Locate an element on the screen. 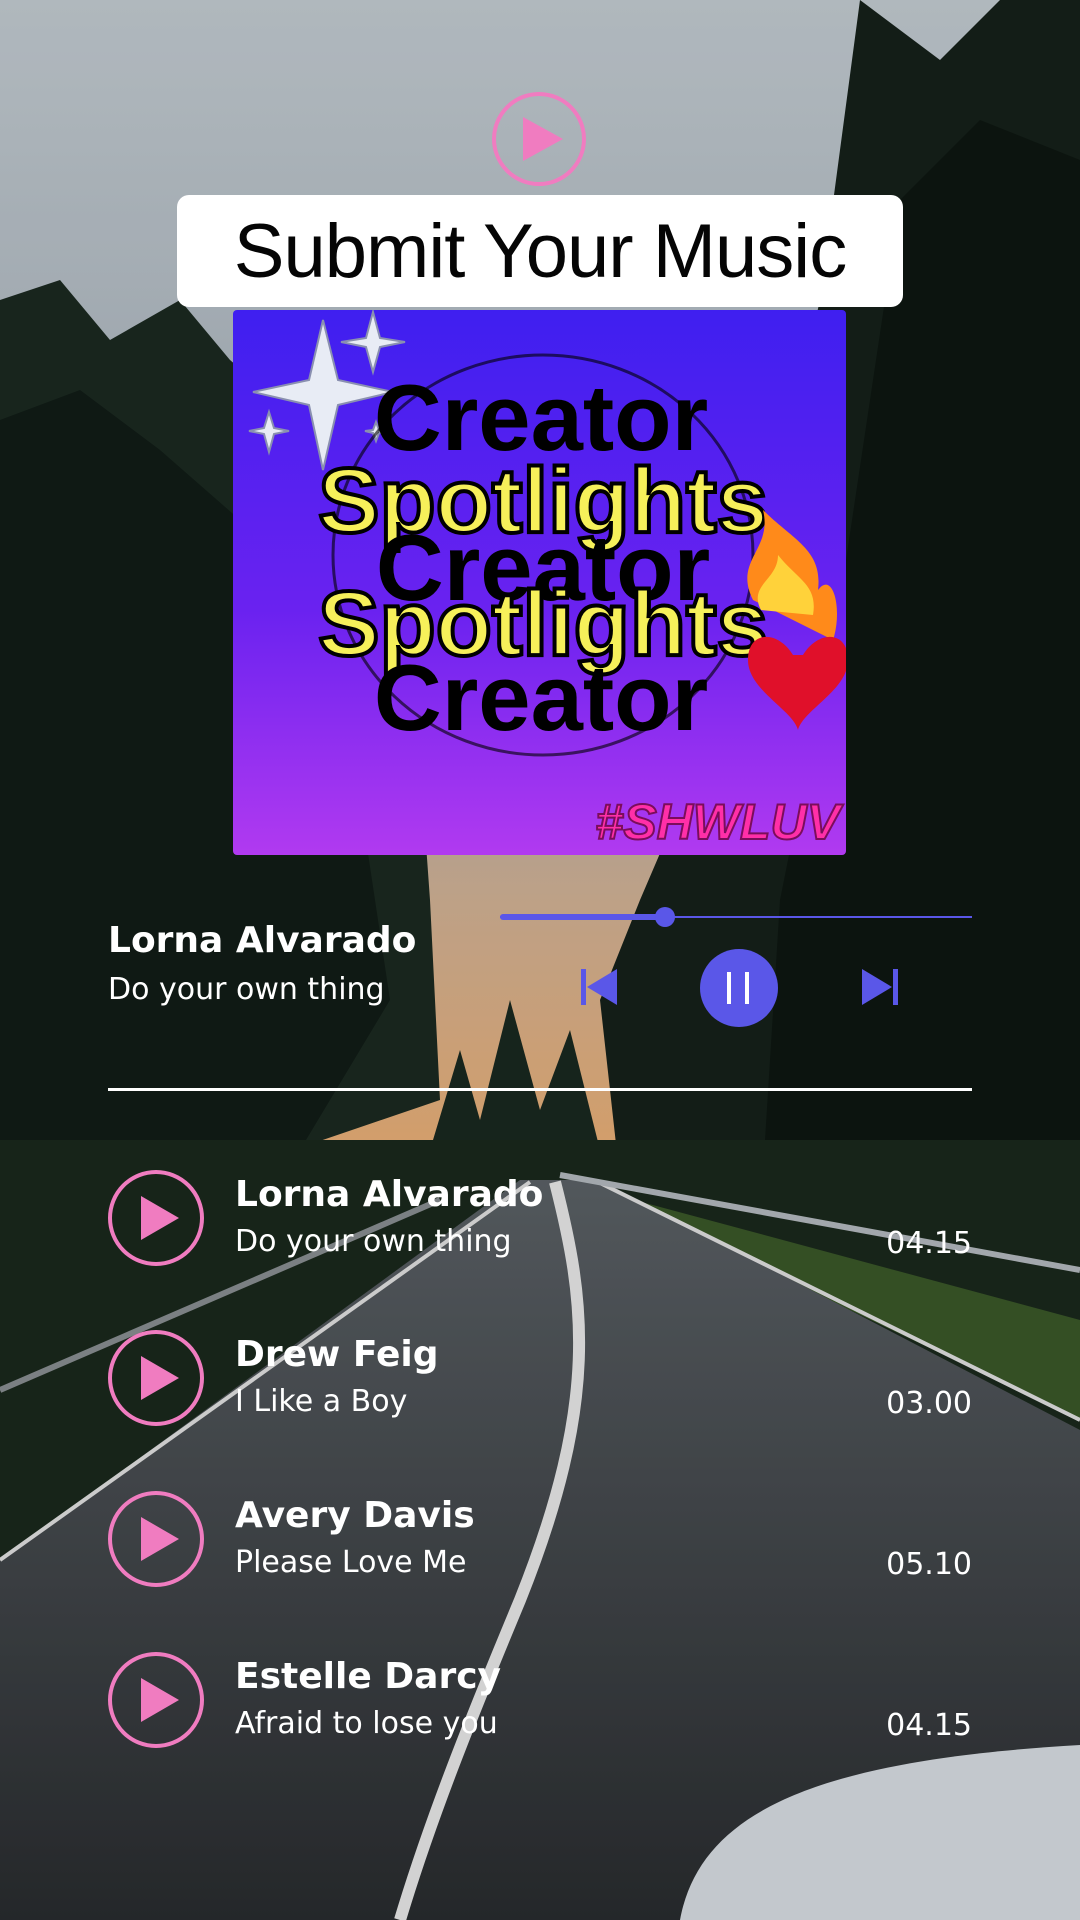 The image size is (1080, 1920). next-button is located at coordinates (880, 987).